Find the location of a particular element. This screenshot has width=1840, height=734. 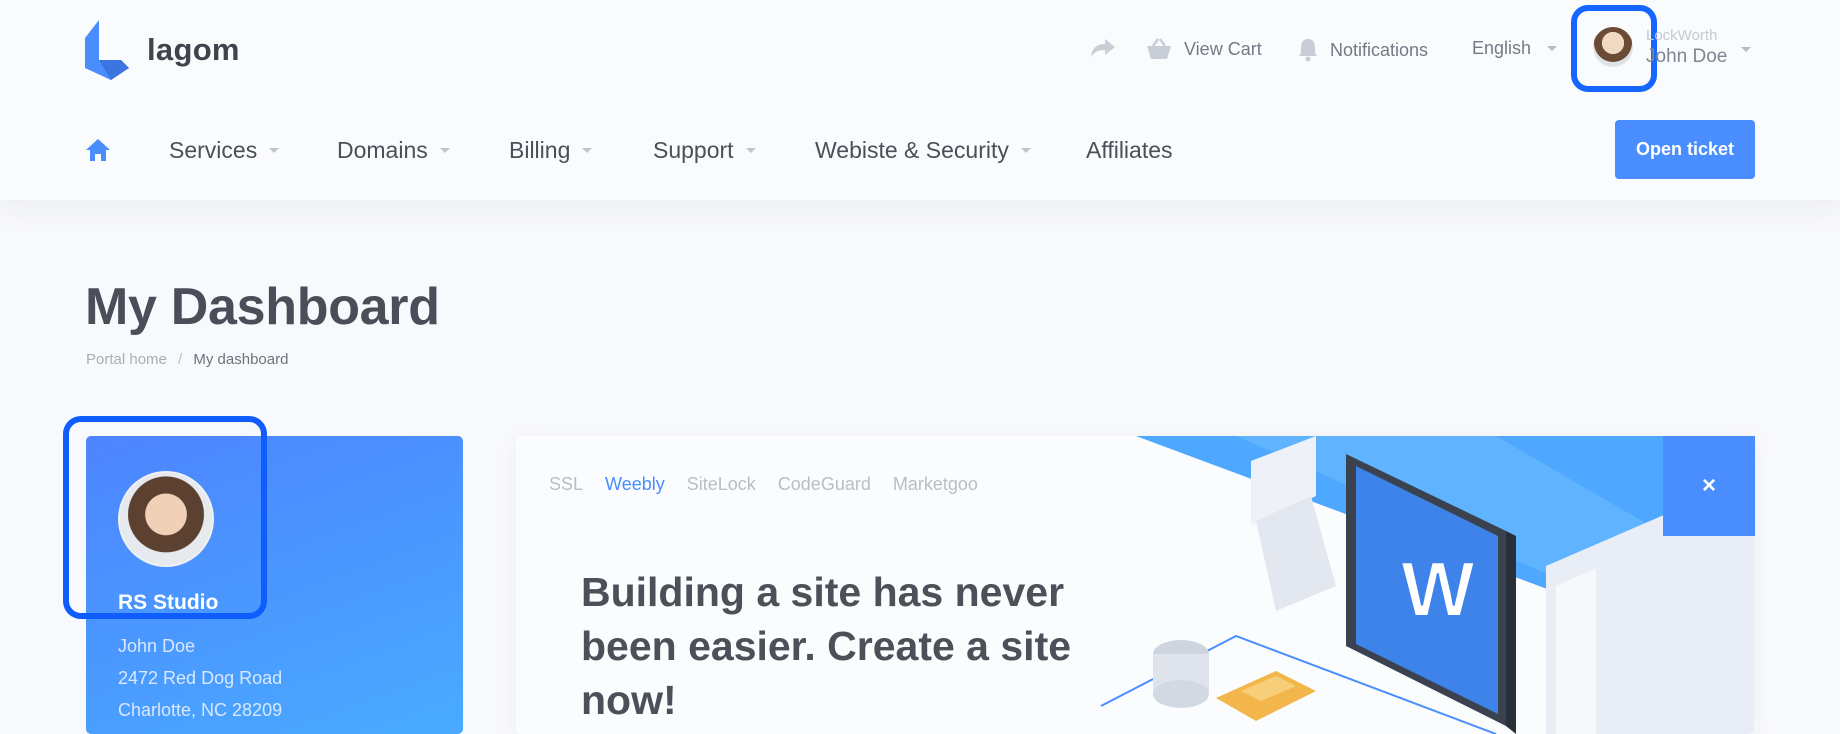

home-icon is located at coordinates (98, 150).